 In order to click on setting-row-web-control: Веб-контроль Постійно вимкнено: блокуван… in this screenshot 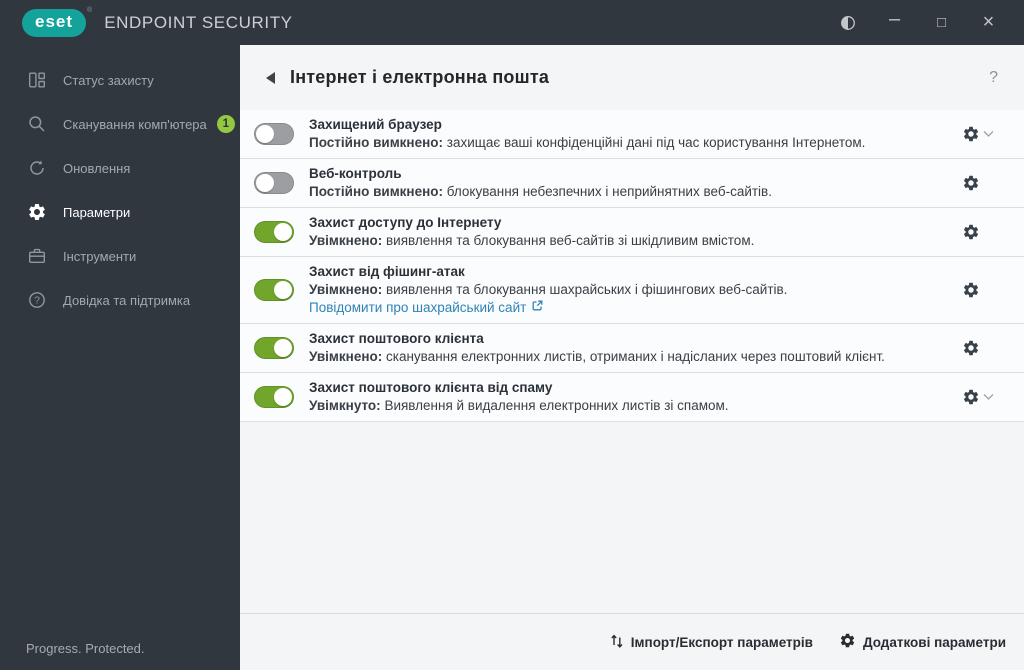, I will do `click(632, 183)`.